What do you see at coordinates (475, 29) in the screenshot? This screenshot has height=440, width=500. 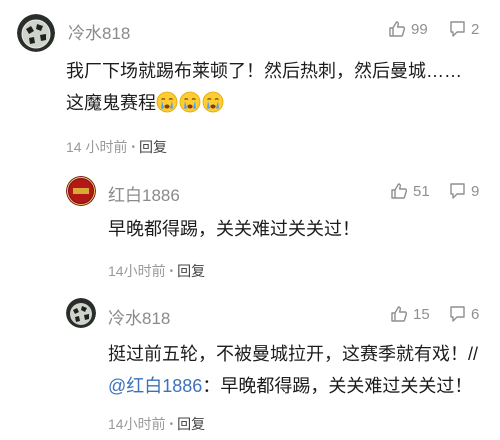 I see `reply-count: 2` at bounding box center [475, 29].